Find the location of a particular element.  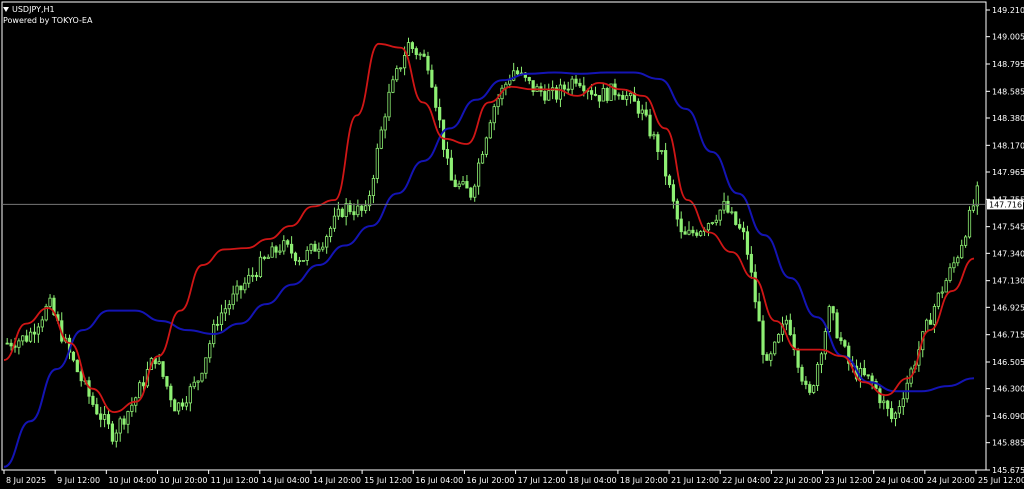

dropdown-triangle-icon is located at coordinates (6, 9).